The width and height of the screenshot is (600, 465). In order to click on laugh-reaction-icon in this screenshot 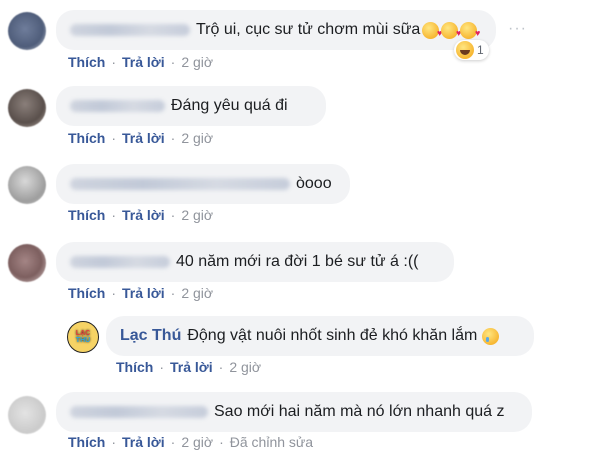, I will do `click(465, 50)`.